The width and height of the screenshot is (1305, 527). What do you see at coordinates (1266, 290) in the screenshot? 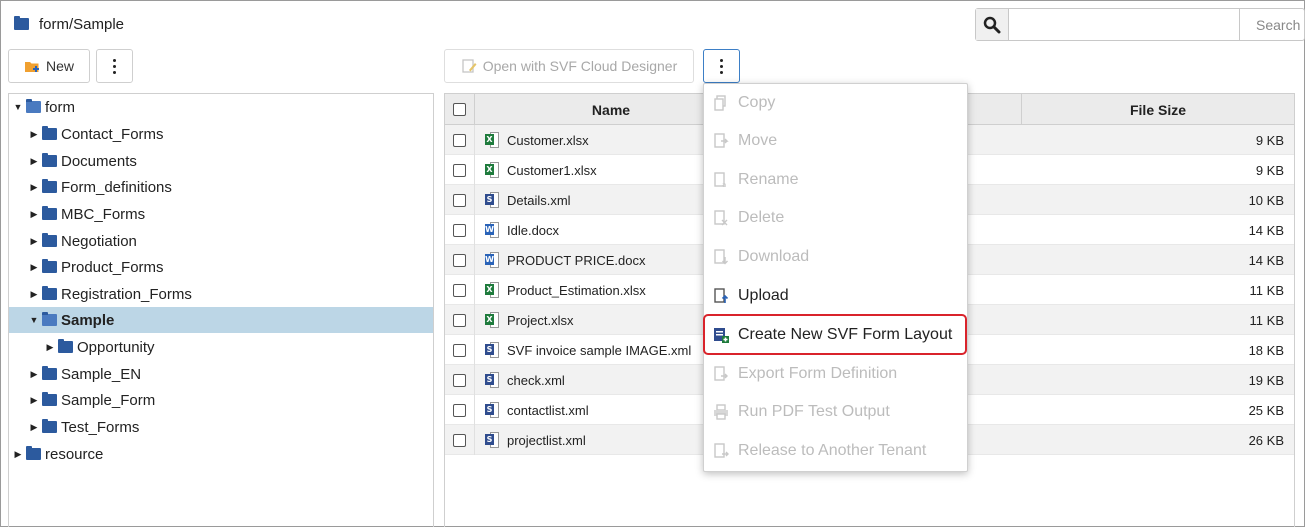
I see `file-size: 11 KB` at bounding box center [1266, 290].